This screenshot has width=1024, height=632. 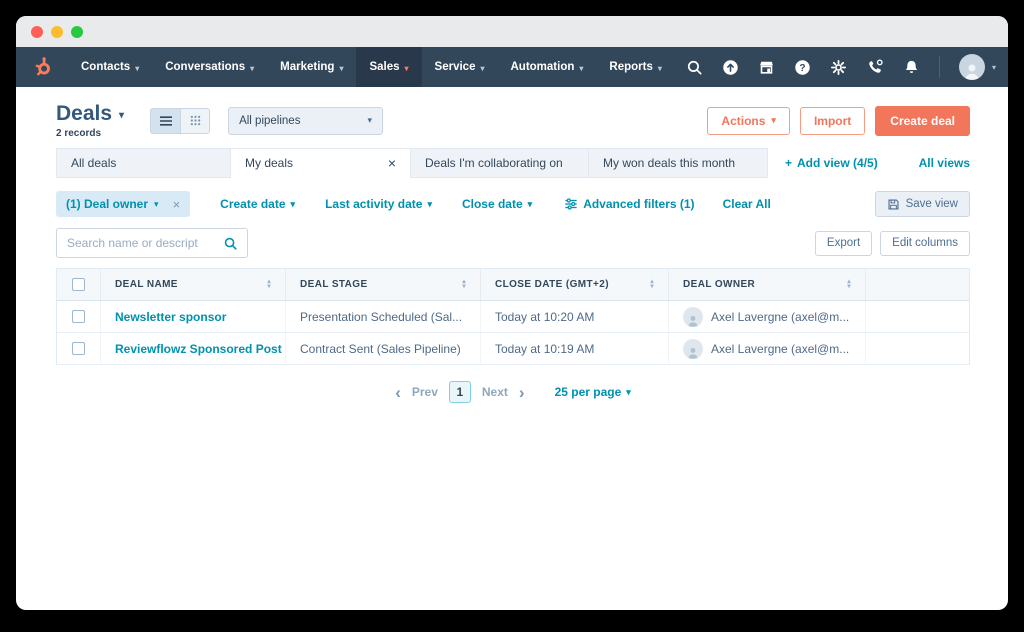 I want to click on chevron-left-icon: ‹, so click(x=398, y=392).